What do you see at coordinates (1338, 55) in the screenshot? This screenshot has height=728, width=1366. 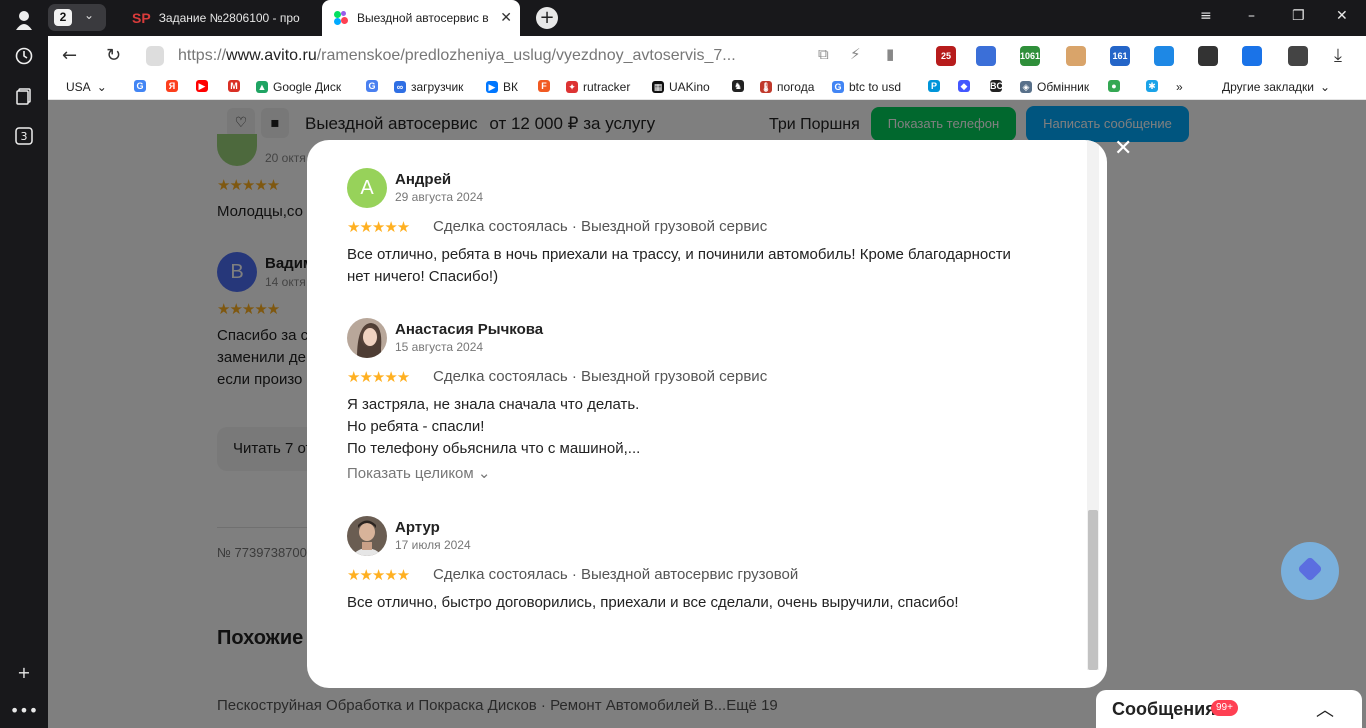 I see `downloads-icon: ⤓` at bounding box center [1338, 55].